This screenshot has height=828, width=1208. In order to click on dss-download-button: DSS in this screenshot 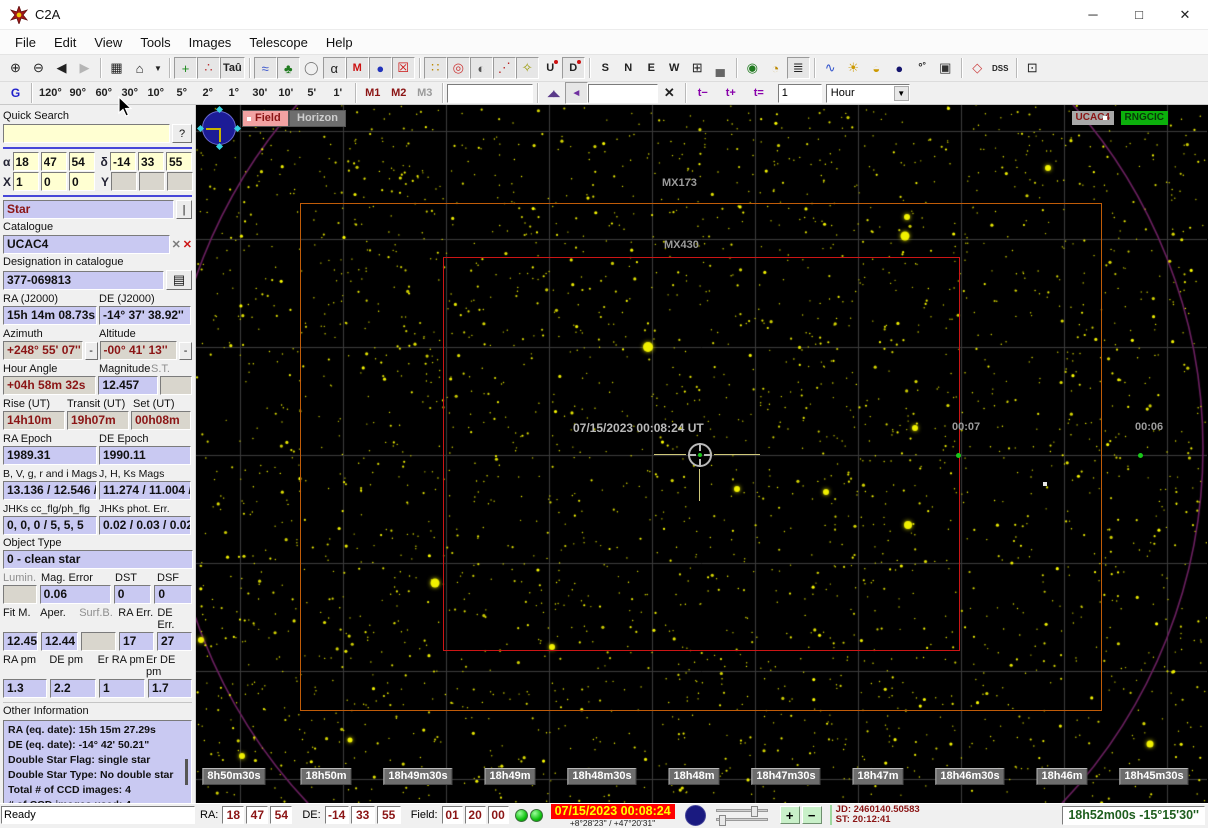, I will do `click(1000, 68)`.